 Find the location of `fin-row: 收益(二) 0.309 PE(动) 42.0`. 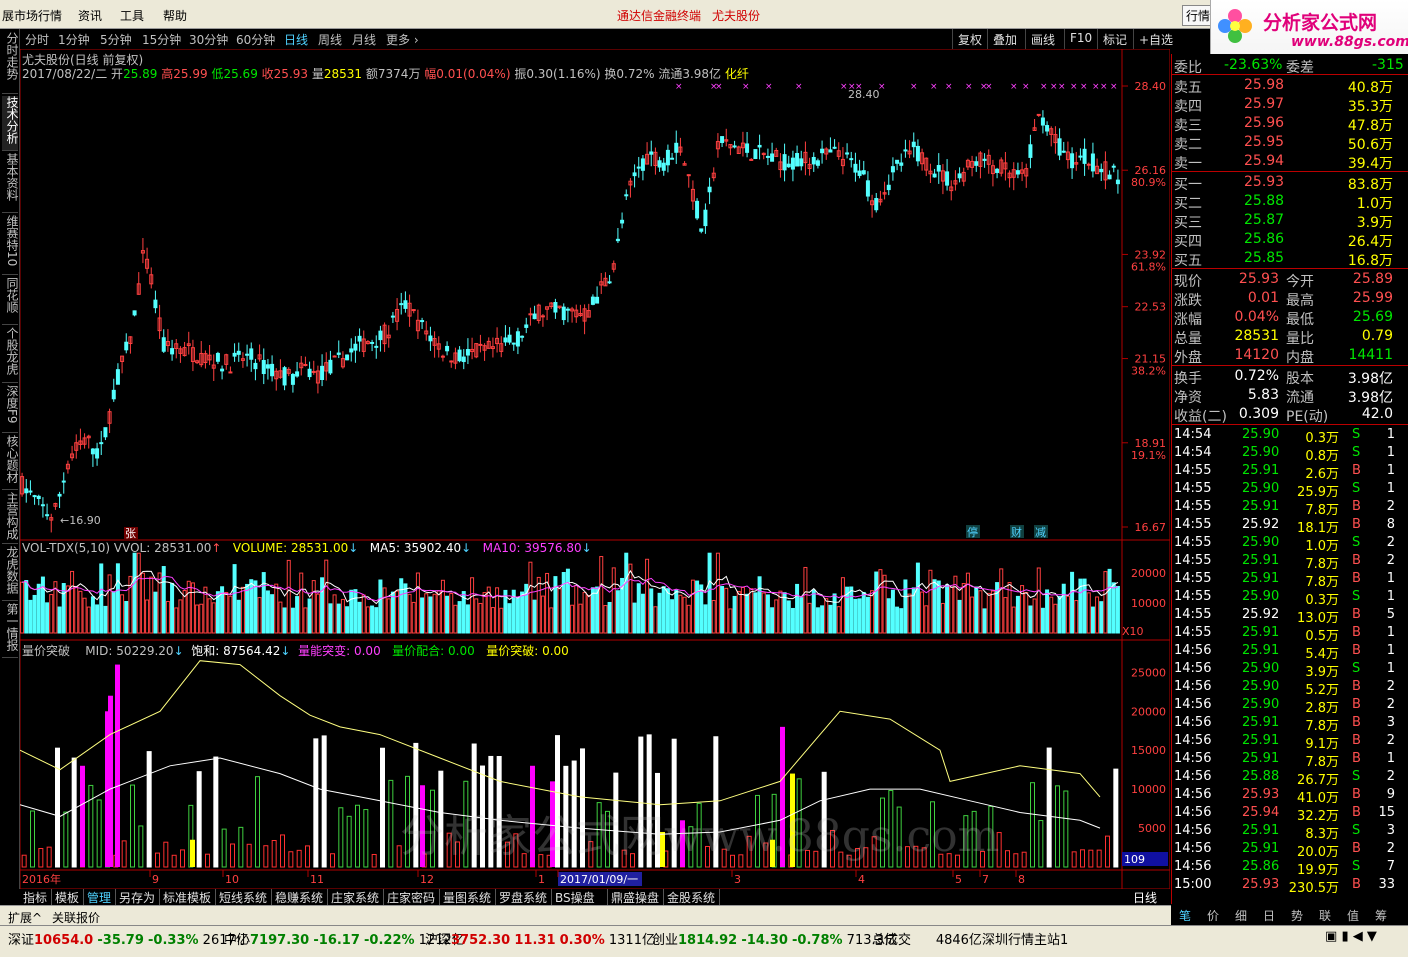

fin-row: 收益(二) 0.309 PE(动) 42.0 is located at coordinates (1283, 415).